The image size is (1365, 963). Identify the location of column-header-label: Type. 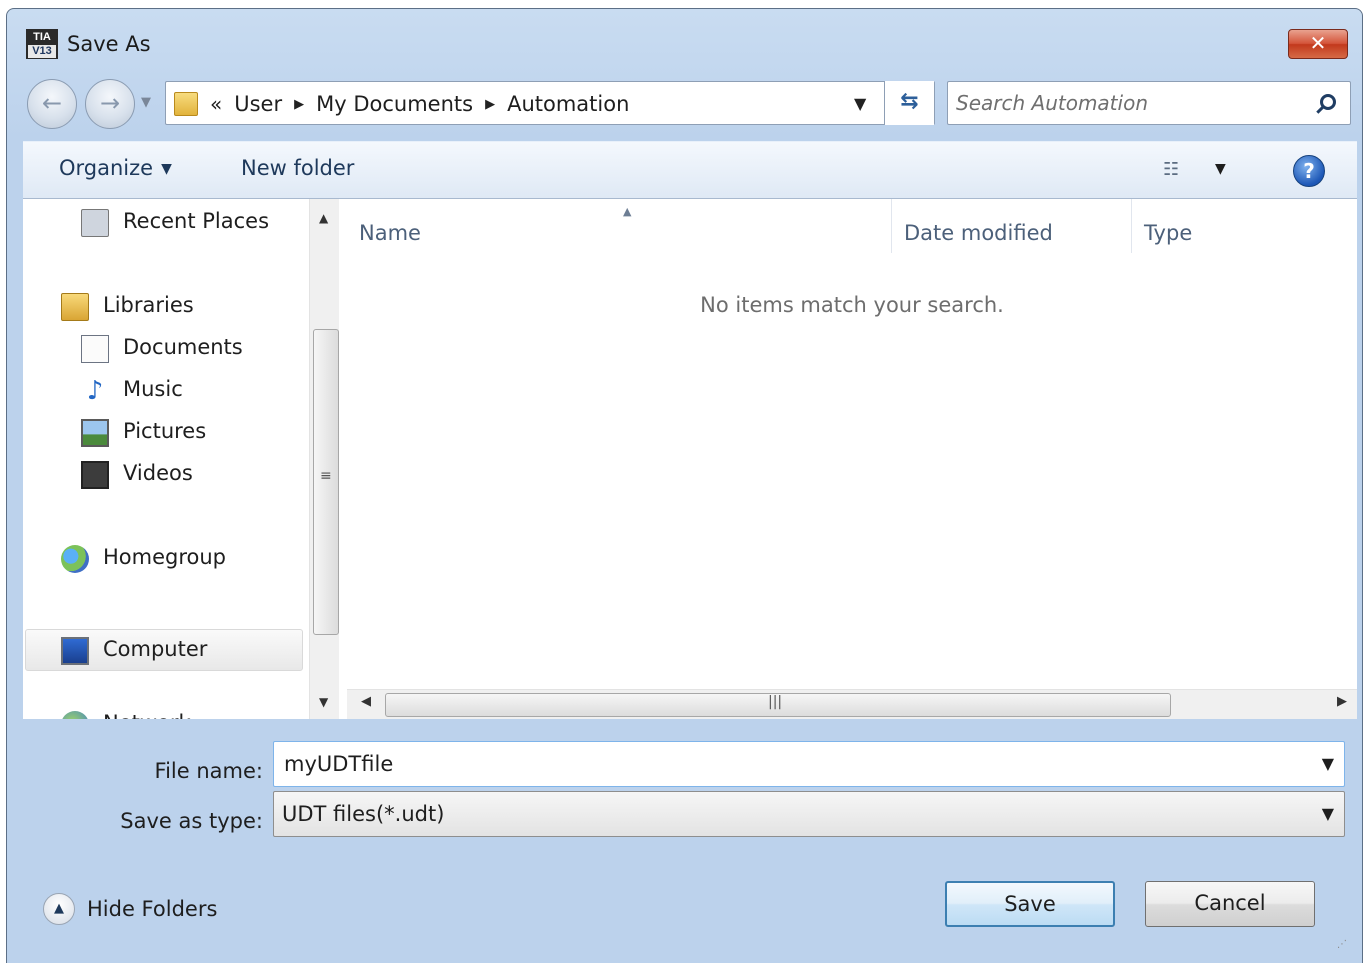
(1168, 233).